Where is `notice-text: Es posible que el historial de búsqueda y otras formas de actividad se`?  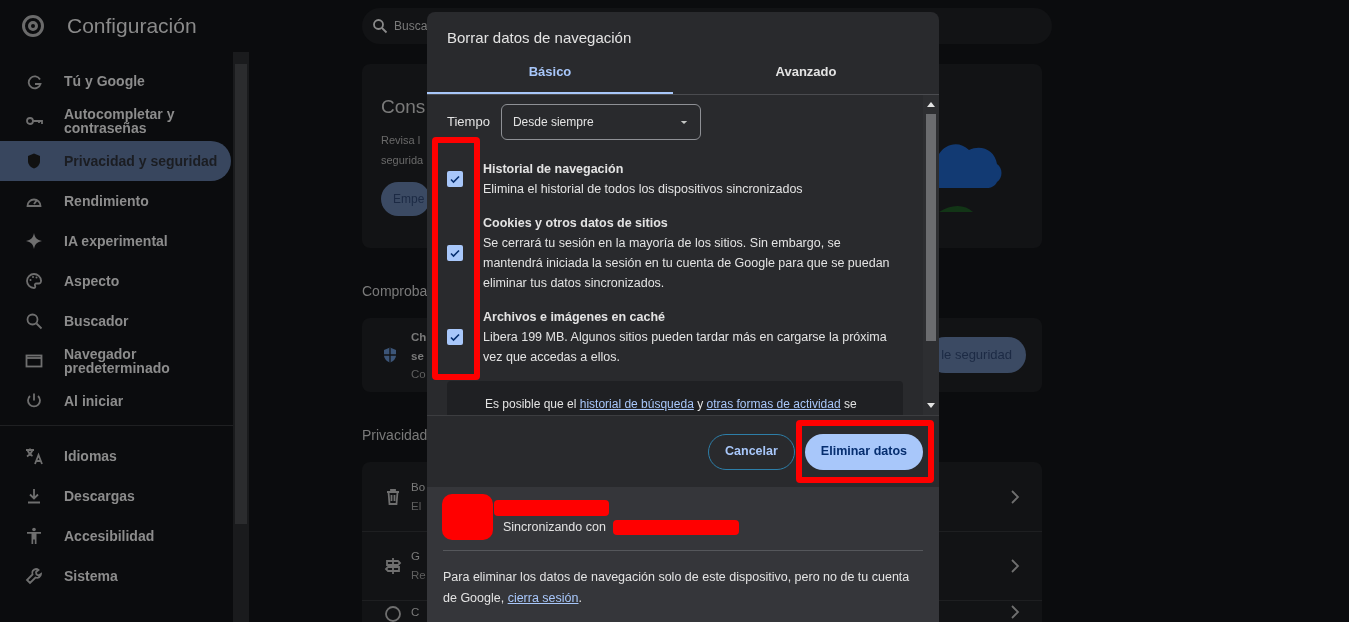
notice-text: Es posible que el historial de búsqueda y otras formas de actividad se is located at coordinates (671, 404).